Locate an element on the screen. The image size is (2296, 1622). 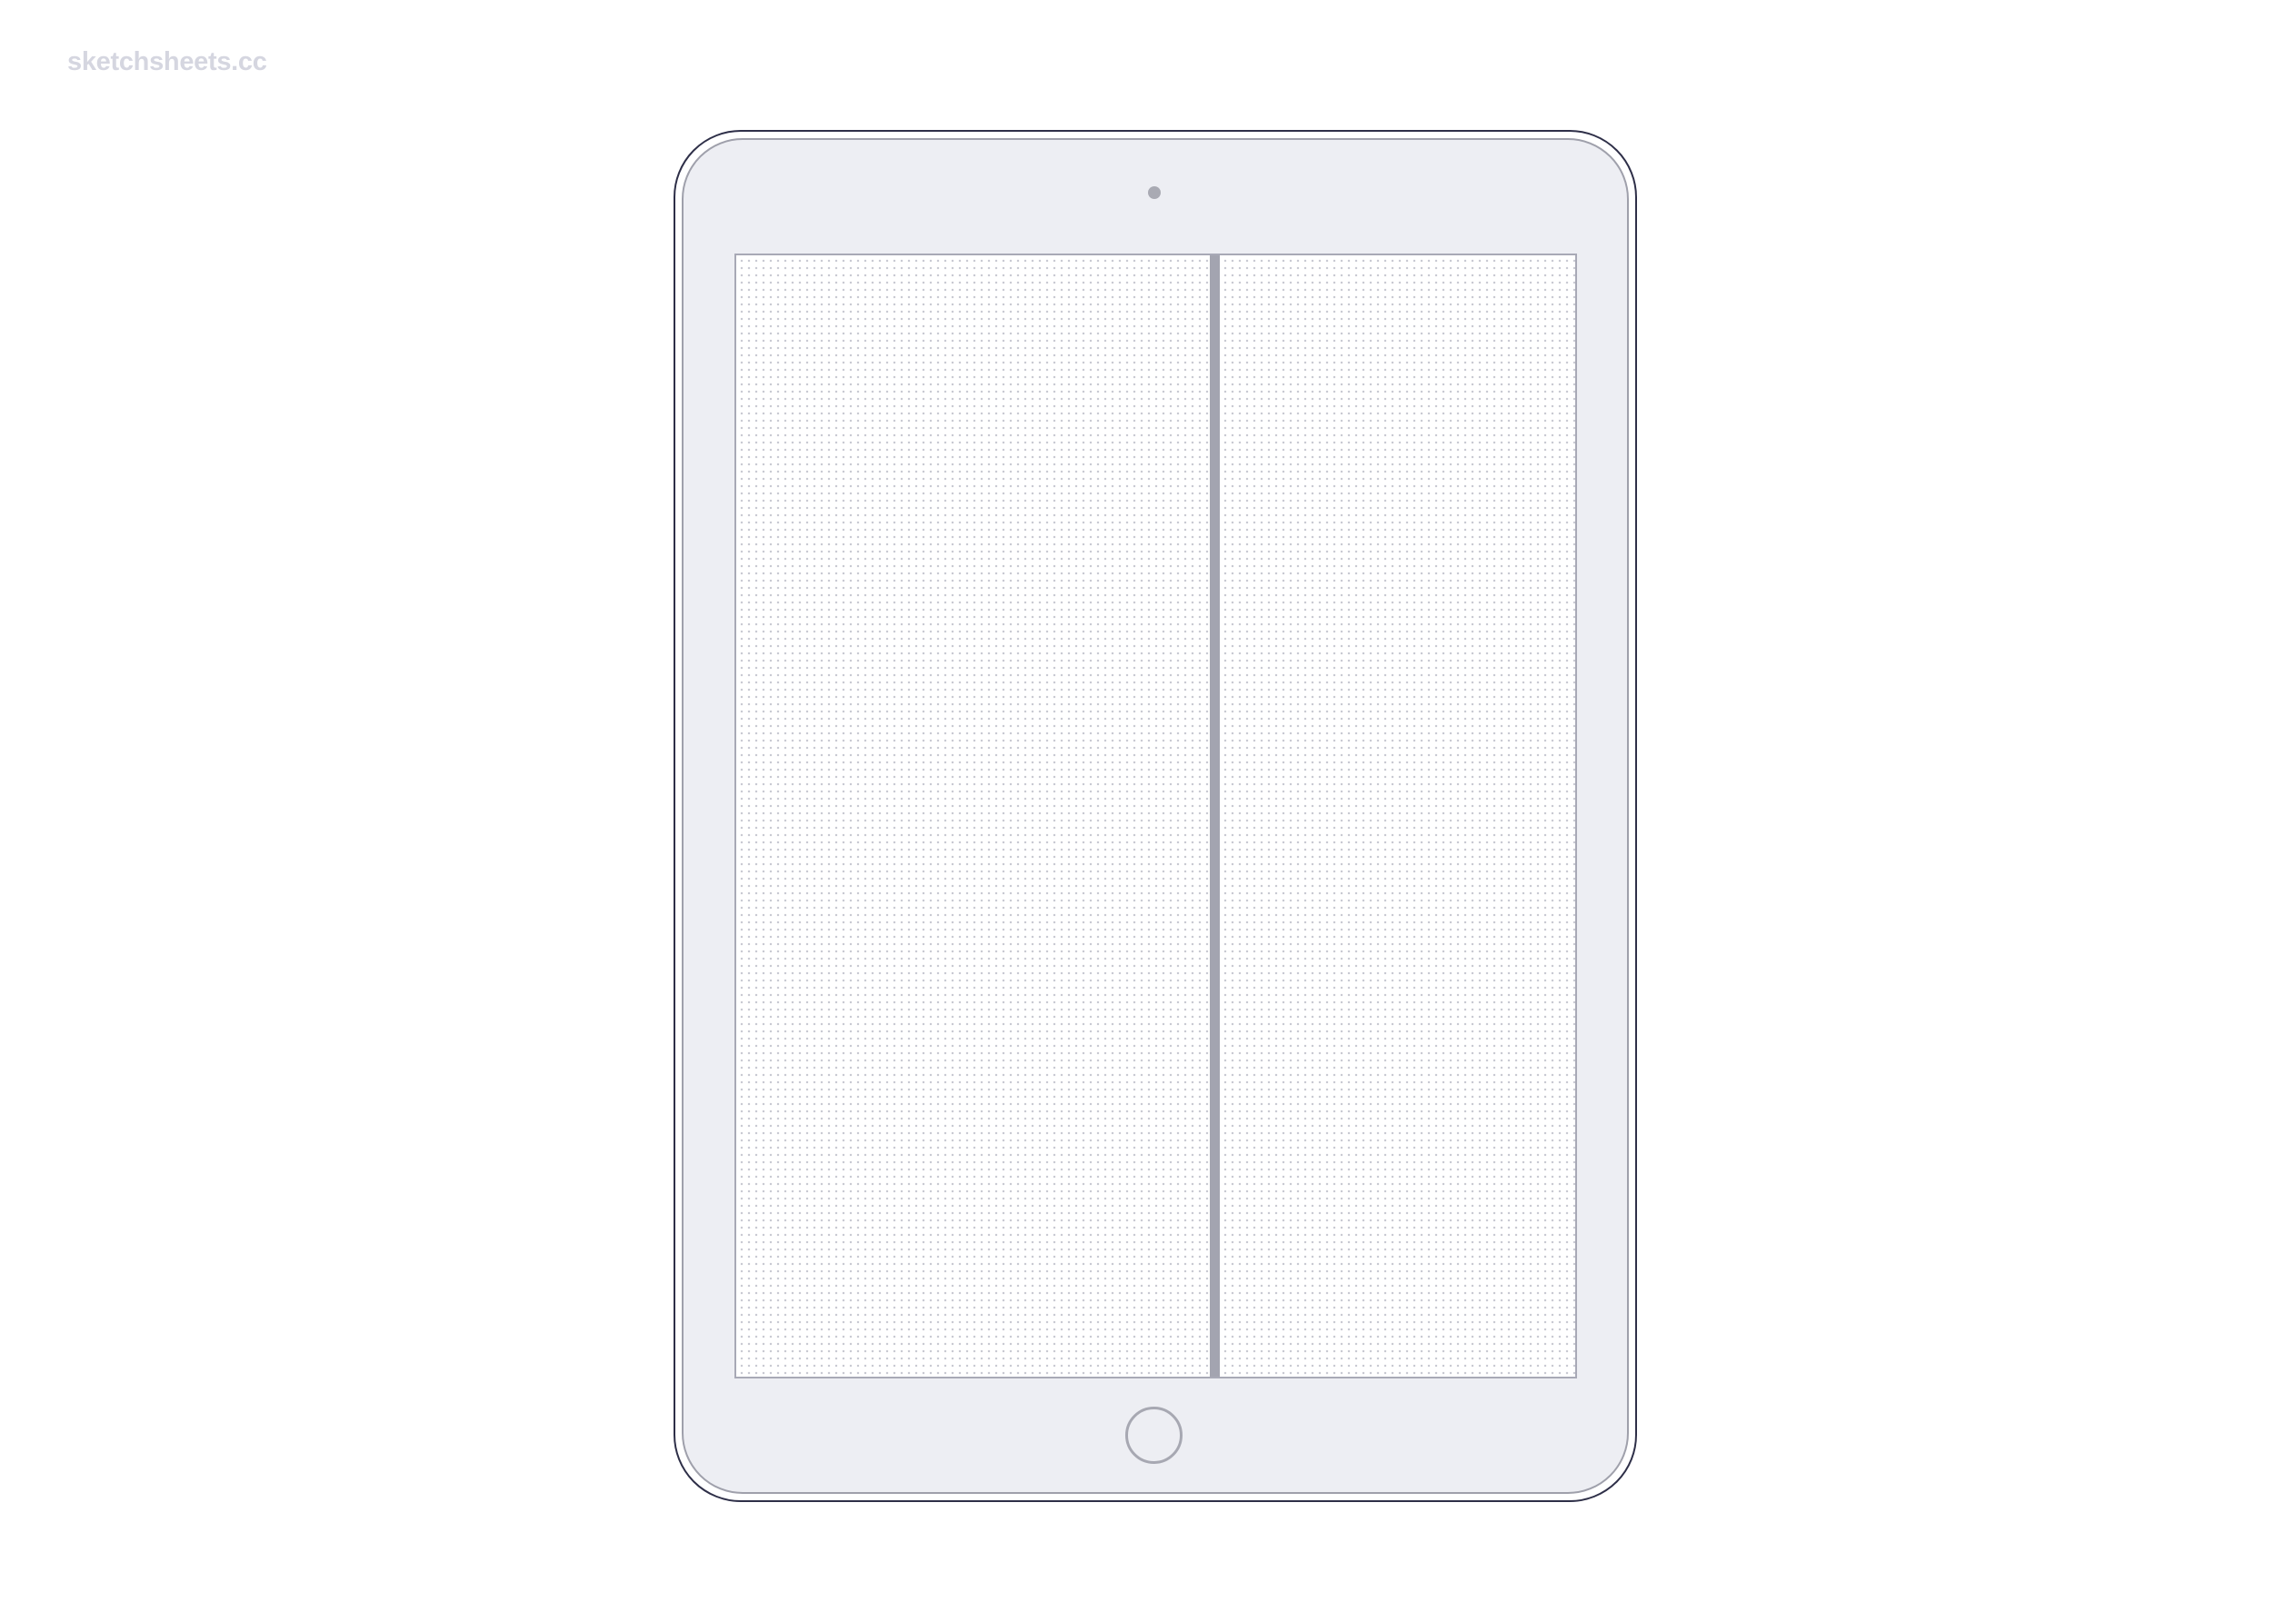
split-view-left-pane is located at coordinates (973, 816).